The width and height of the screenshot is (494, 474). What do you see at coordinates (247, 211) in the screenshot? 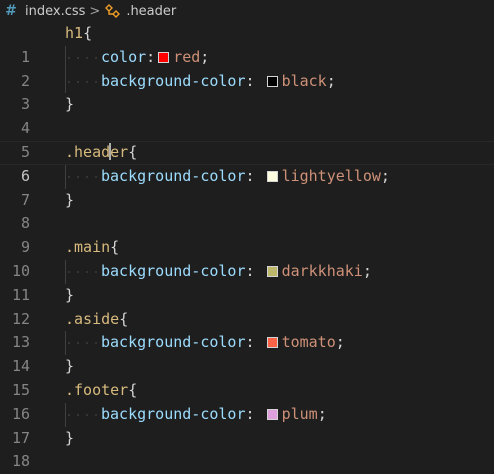
I see `code-line: 8 }` at bounding box center [247, 211].